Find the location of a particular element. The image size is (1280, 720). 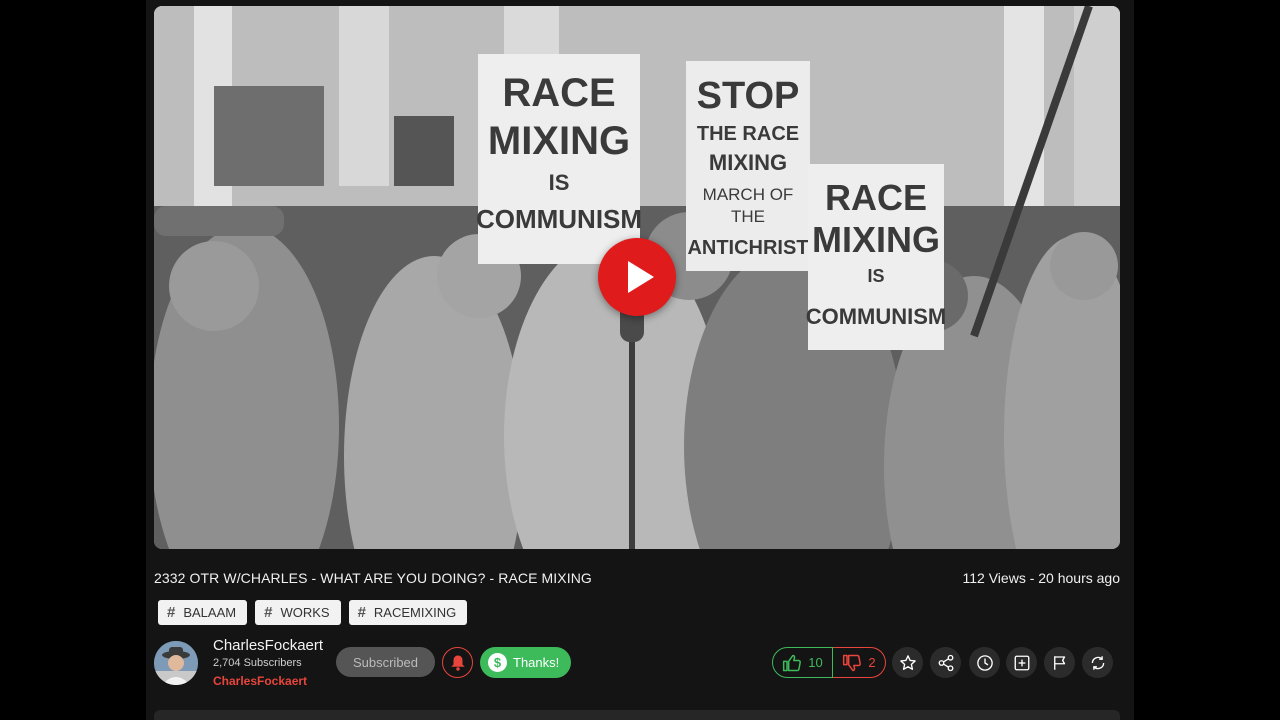

upvote-count: 10 is located at coordinates (815, 662).